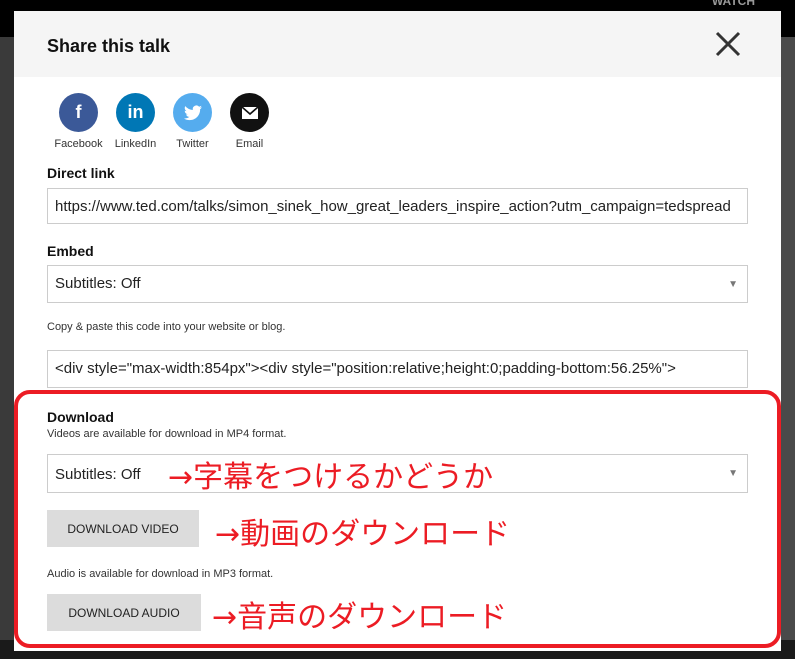 The width and height of the screenshot is (795, 659). What do you see at coordinates (360, 617) in the screenshot?
I see `annotation-audio: →音声のダウンロード` at bounding box center [360, 617].